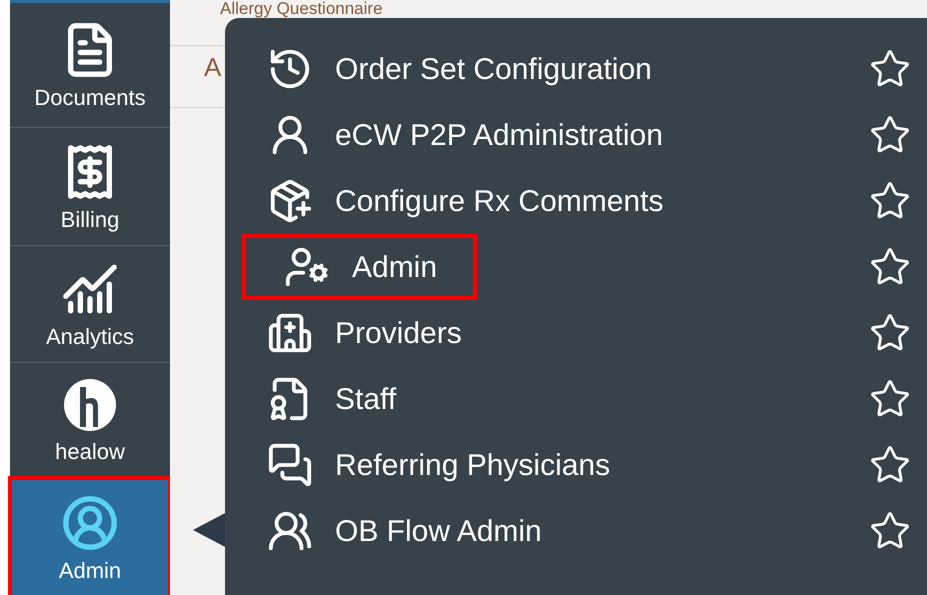 This screenshot has height=595, width=927. I want to click on menu-item: Referring Physicians, so click(437, 465).